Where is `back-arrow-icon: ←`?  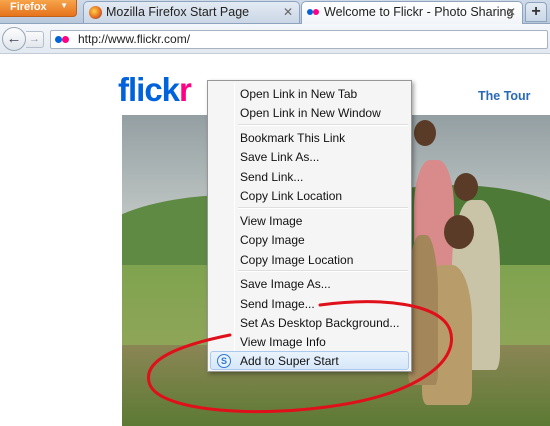 back-arrow-icon: ← is located at coordinates (14, 38).